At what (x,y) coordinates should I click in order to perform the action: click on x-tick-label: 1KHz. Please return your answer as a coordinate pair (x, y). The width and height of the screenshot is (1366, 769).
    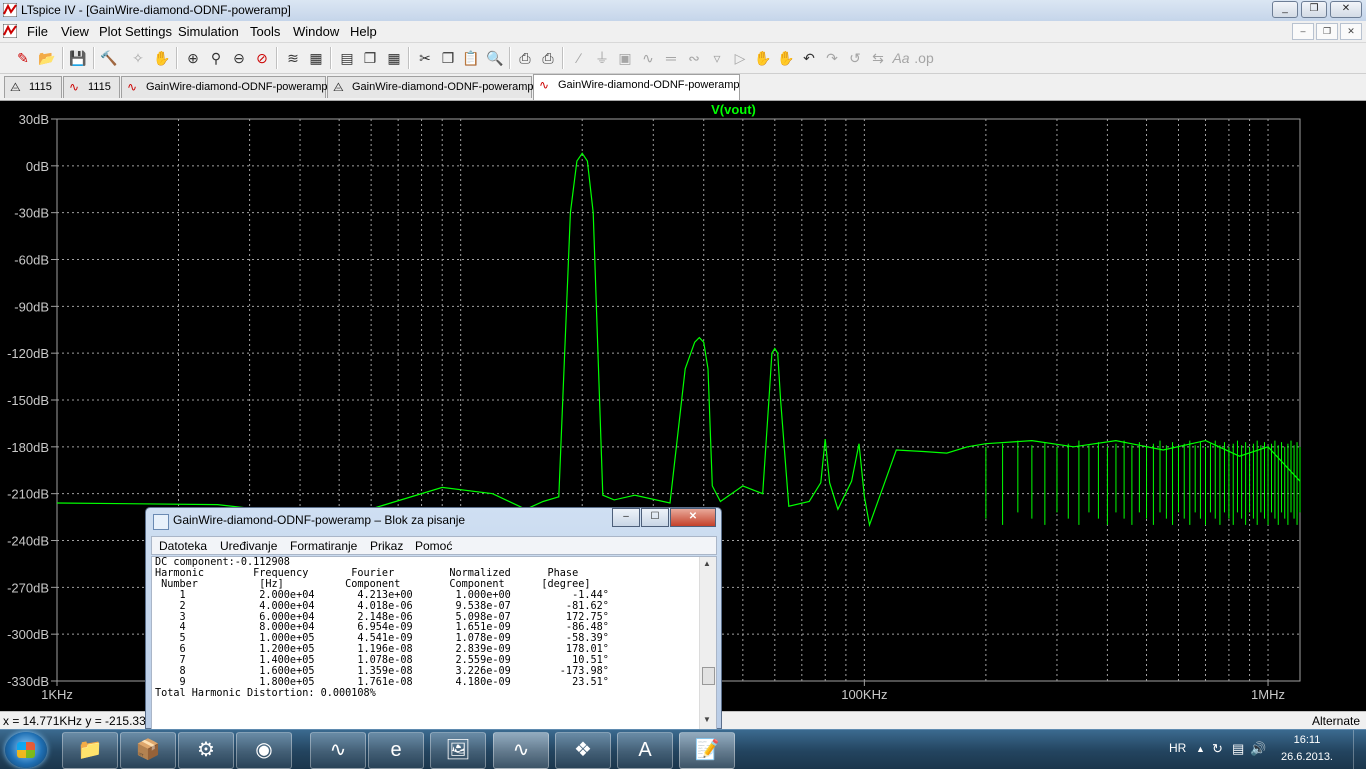
    Looking at the image, I should click on (57, 694).